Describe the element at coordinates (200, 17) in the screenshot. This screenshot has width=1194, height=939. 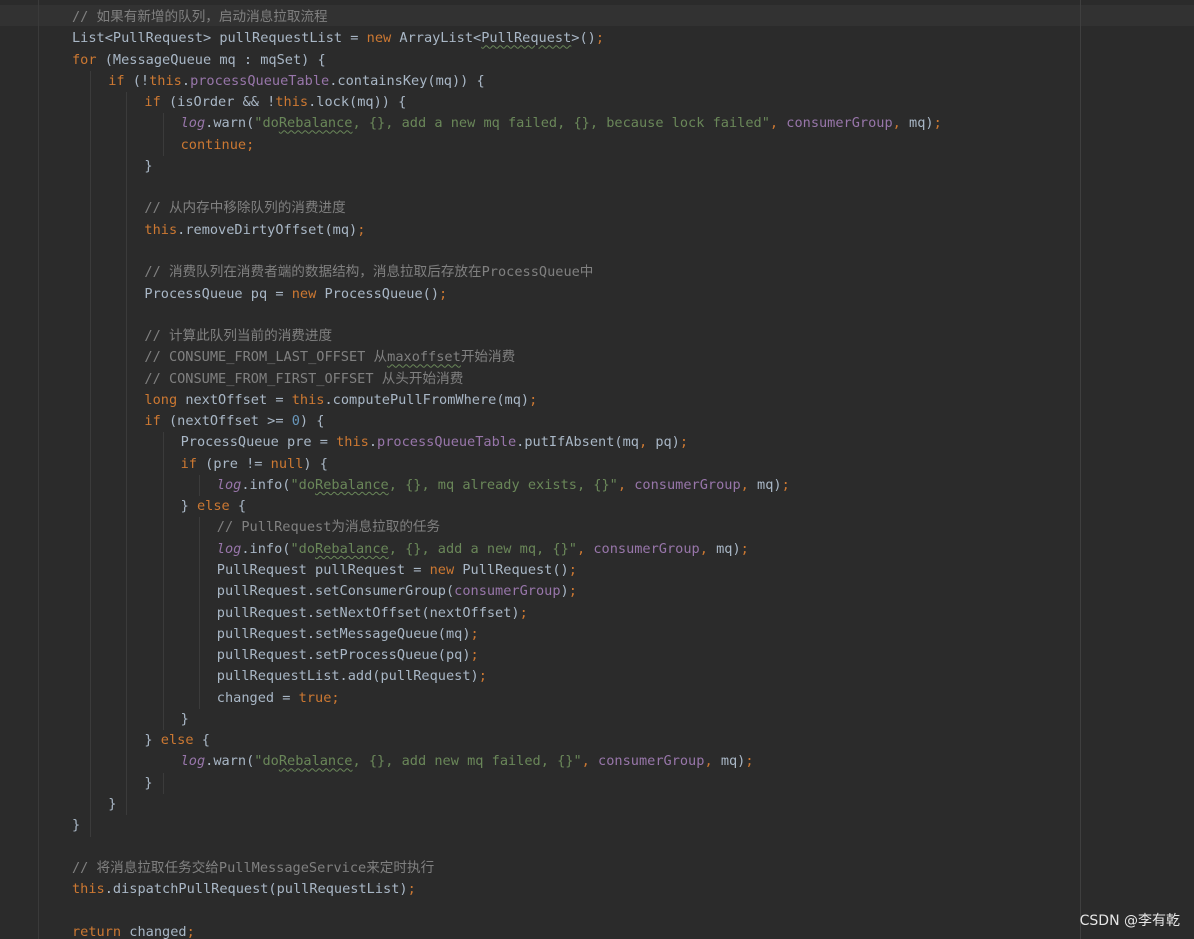
I see `code-line: // 如果有新增的队列，启动消息拉取流程` at that location.